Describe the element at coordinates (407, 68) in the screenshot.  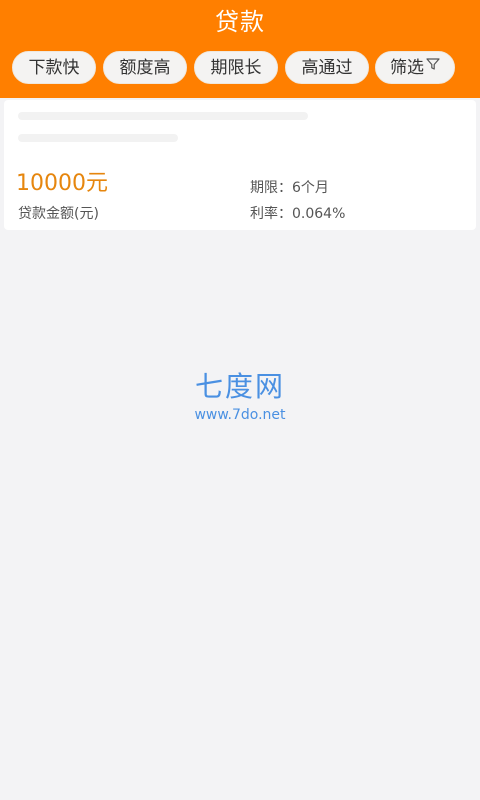
I see `filter-button-label: 筛选` at that location.